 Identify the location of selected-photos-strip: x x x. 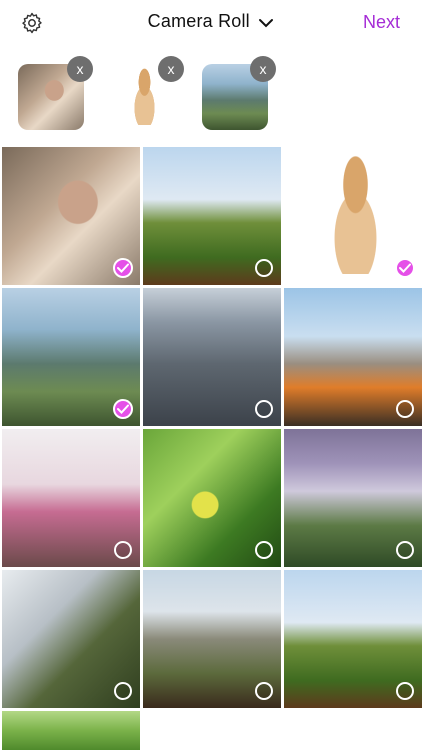
(211, 96).